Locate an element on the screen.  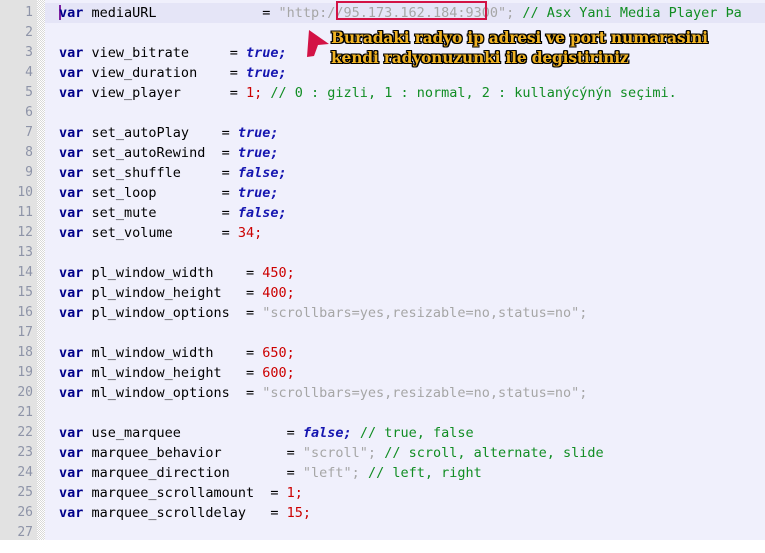
variable-value: 15; is located at coordinates (299, 513).